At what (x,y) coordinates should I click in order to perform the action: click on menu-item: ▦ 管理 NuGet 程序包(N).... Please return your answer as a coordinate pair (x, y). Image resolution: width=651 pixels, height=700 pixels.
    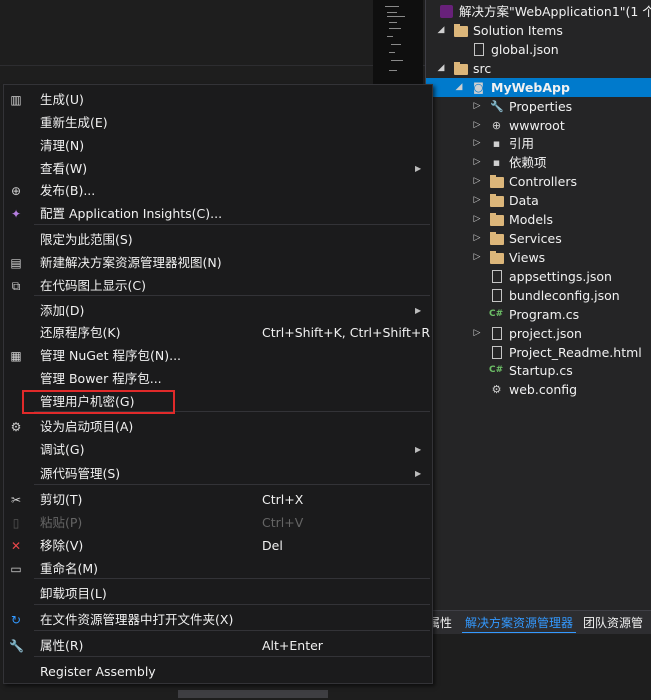
    Looking at the image, I should click on (218, 355).